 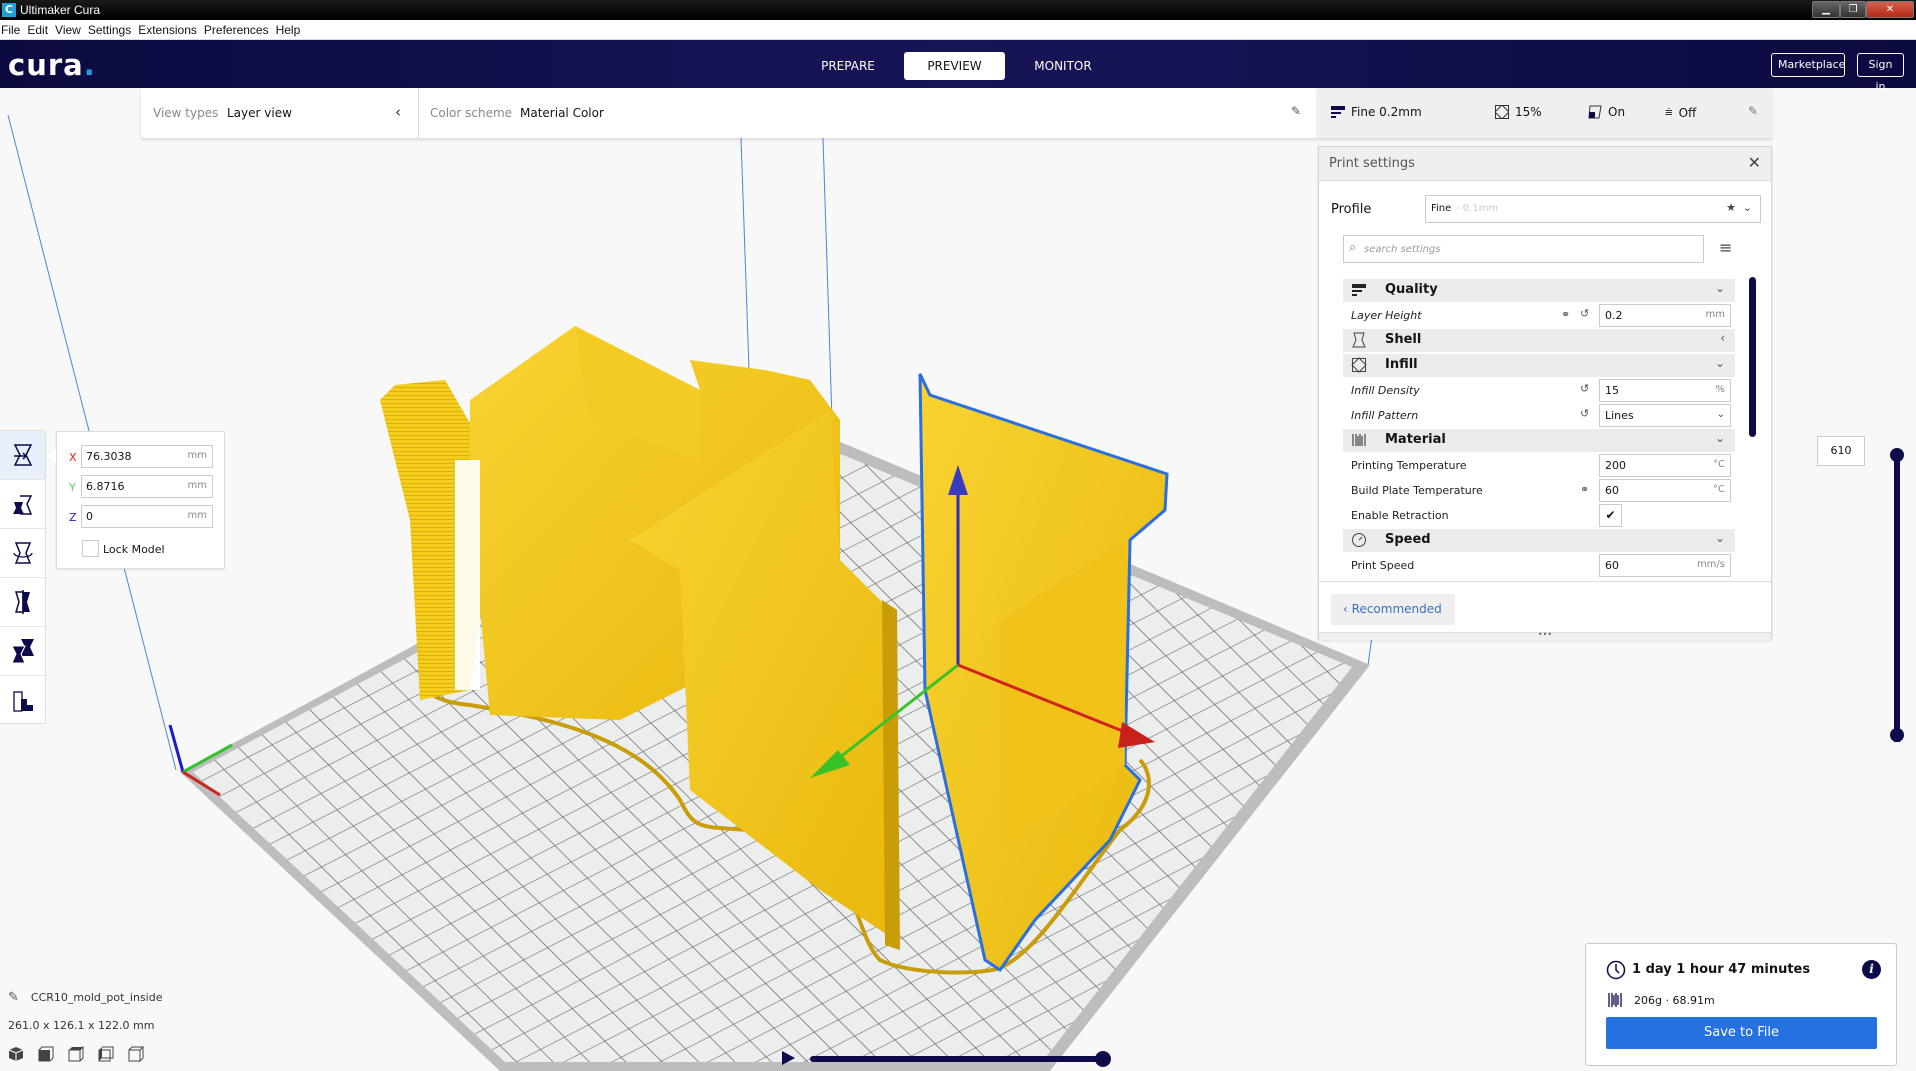 I want to click on layer-number-input: 610, so click(x=1841, y=451).